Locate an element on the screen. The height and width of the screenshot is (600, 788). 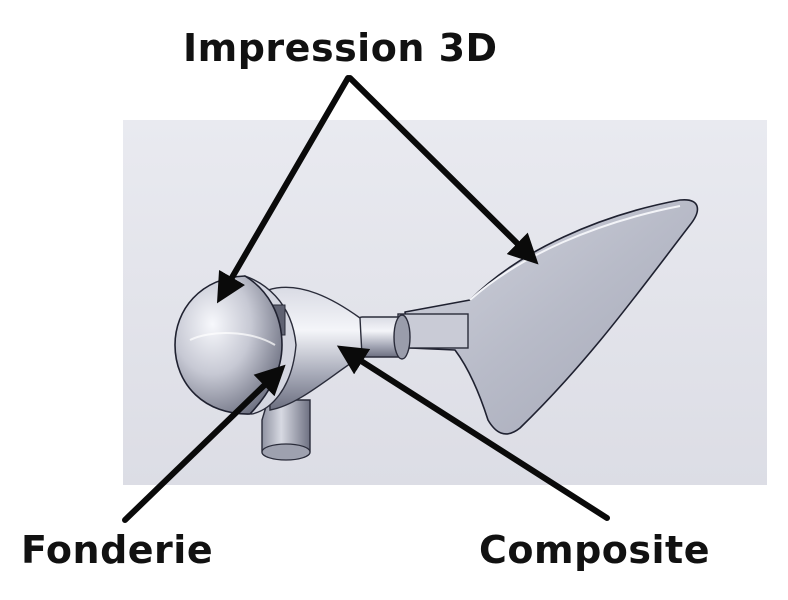
label-composite: Composite is located at coordinates (594, 550).